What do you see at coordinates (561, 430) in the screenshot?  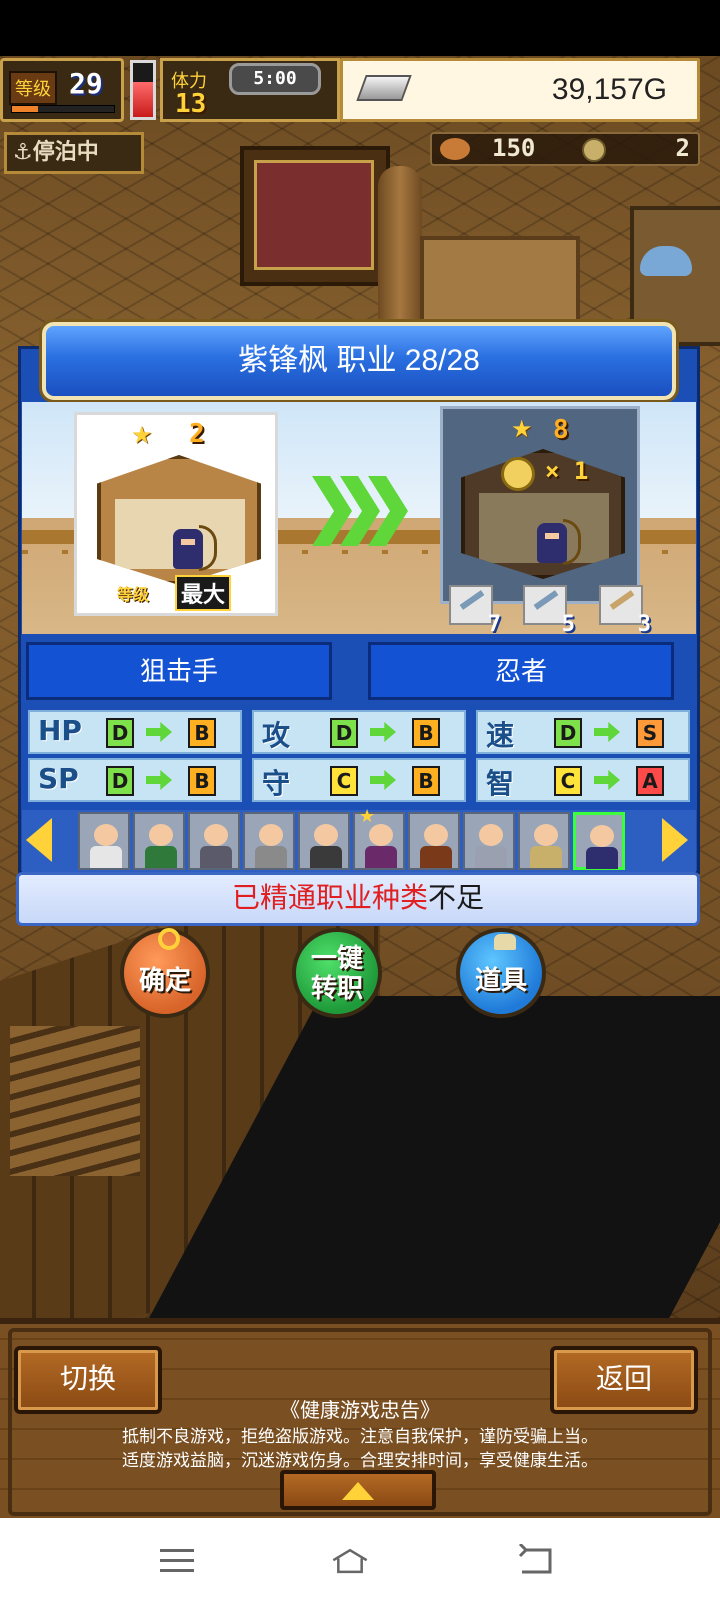 I see `next-stars: 8` at bounding box center [561, 430].